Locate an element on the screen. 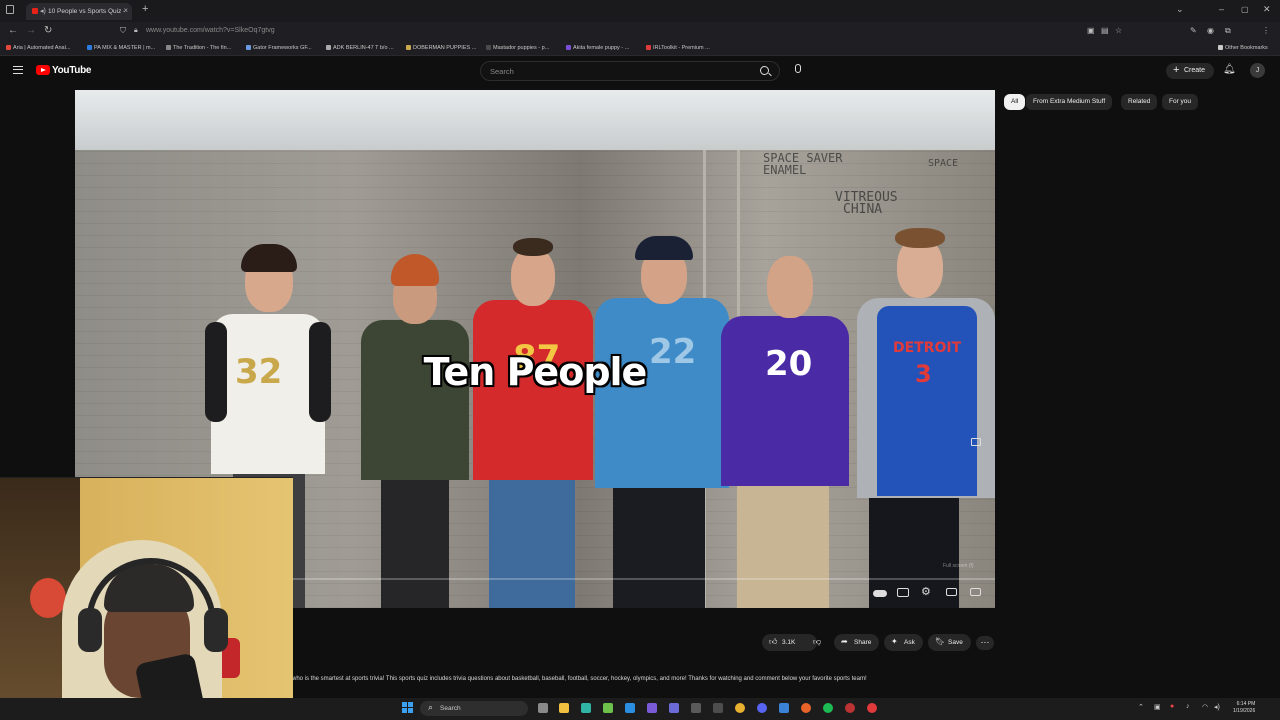  minimize-icon: – is located at coordinates (1221, 9).